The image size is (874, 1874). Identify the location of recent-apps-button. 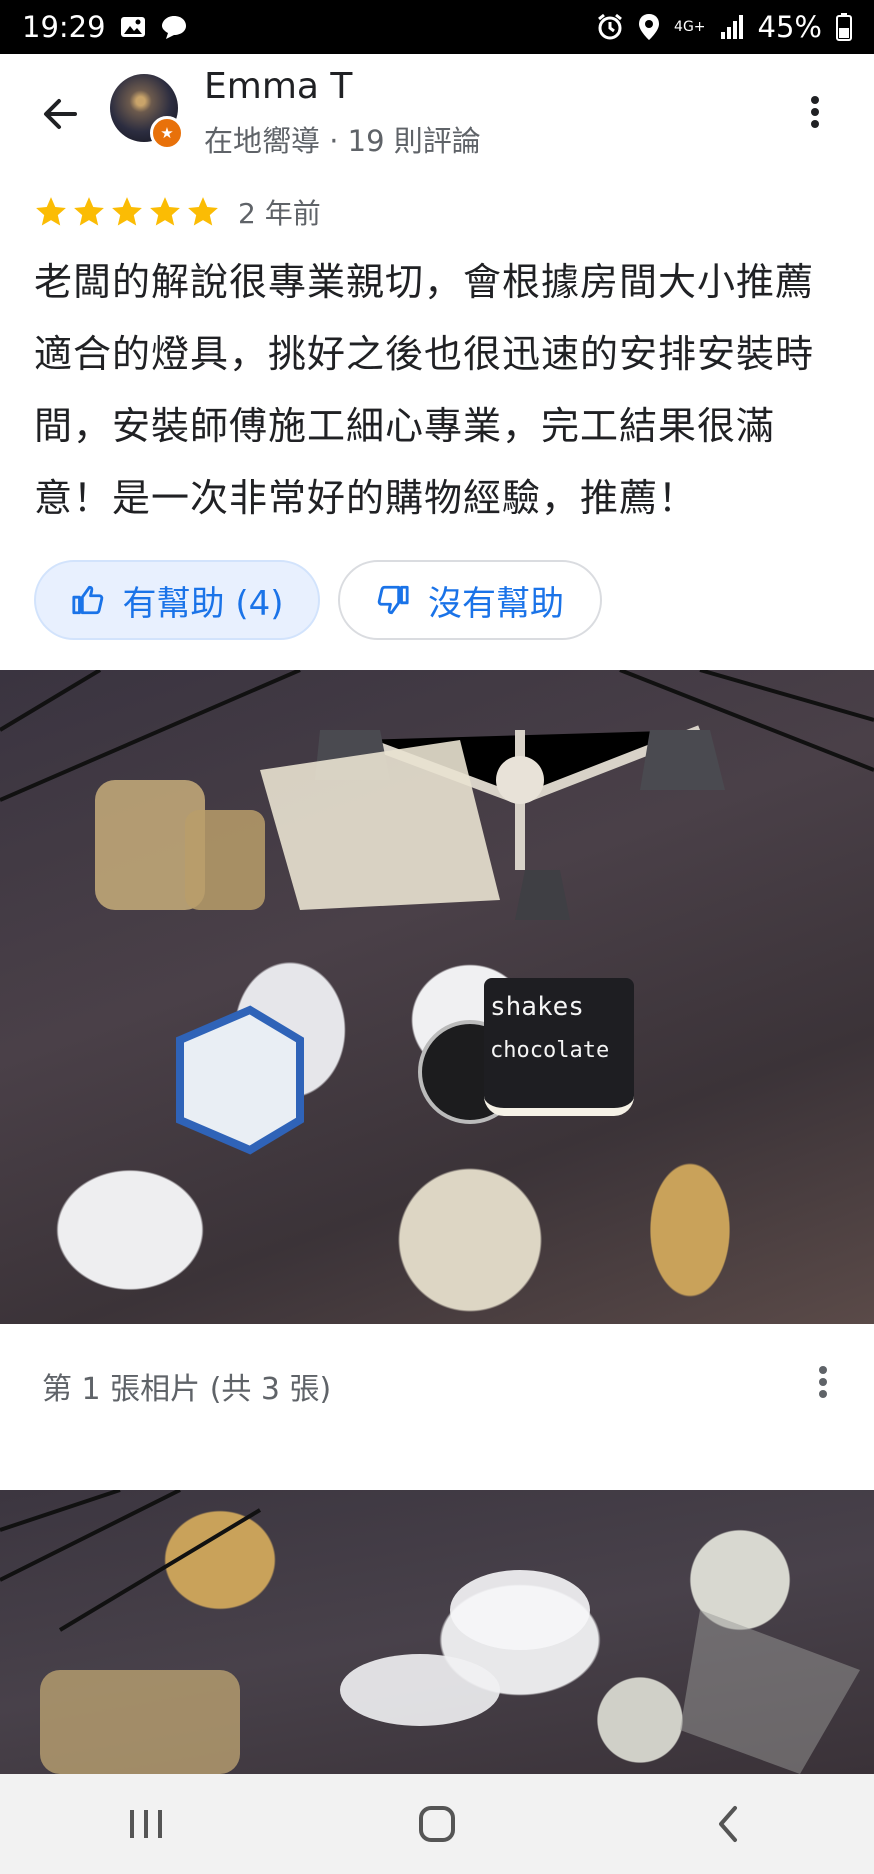
(146, 1824).